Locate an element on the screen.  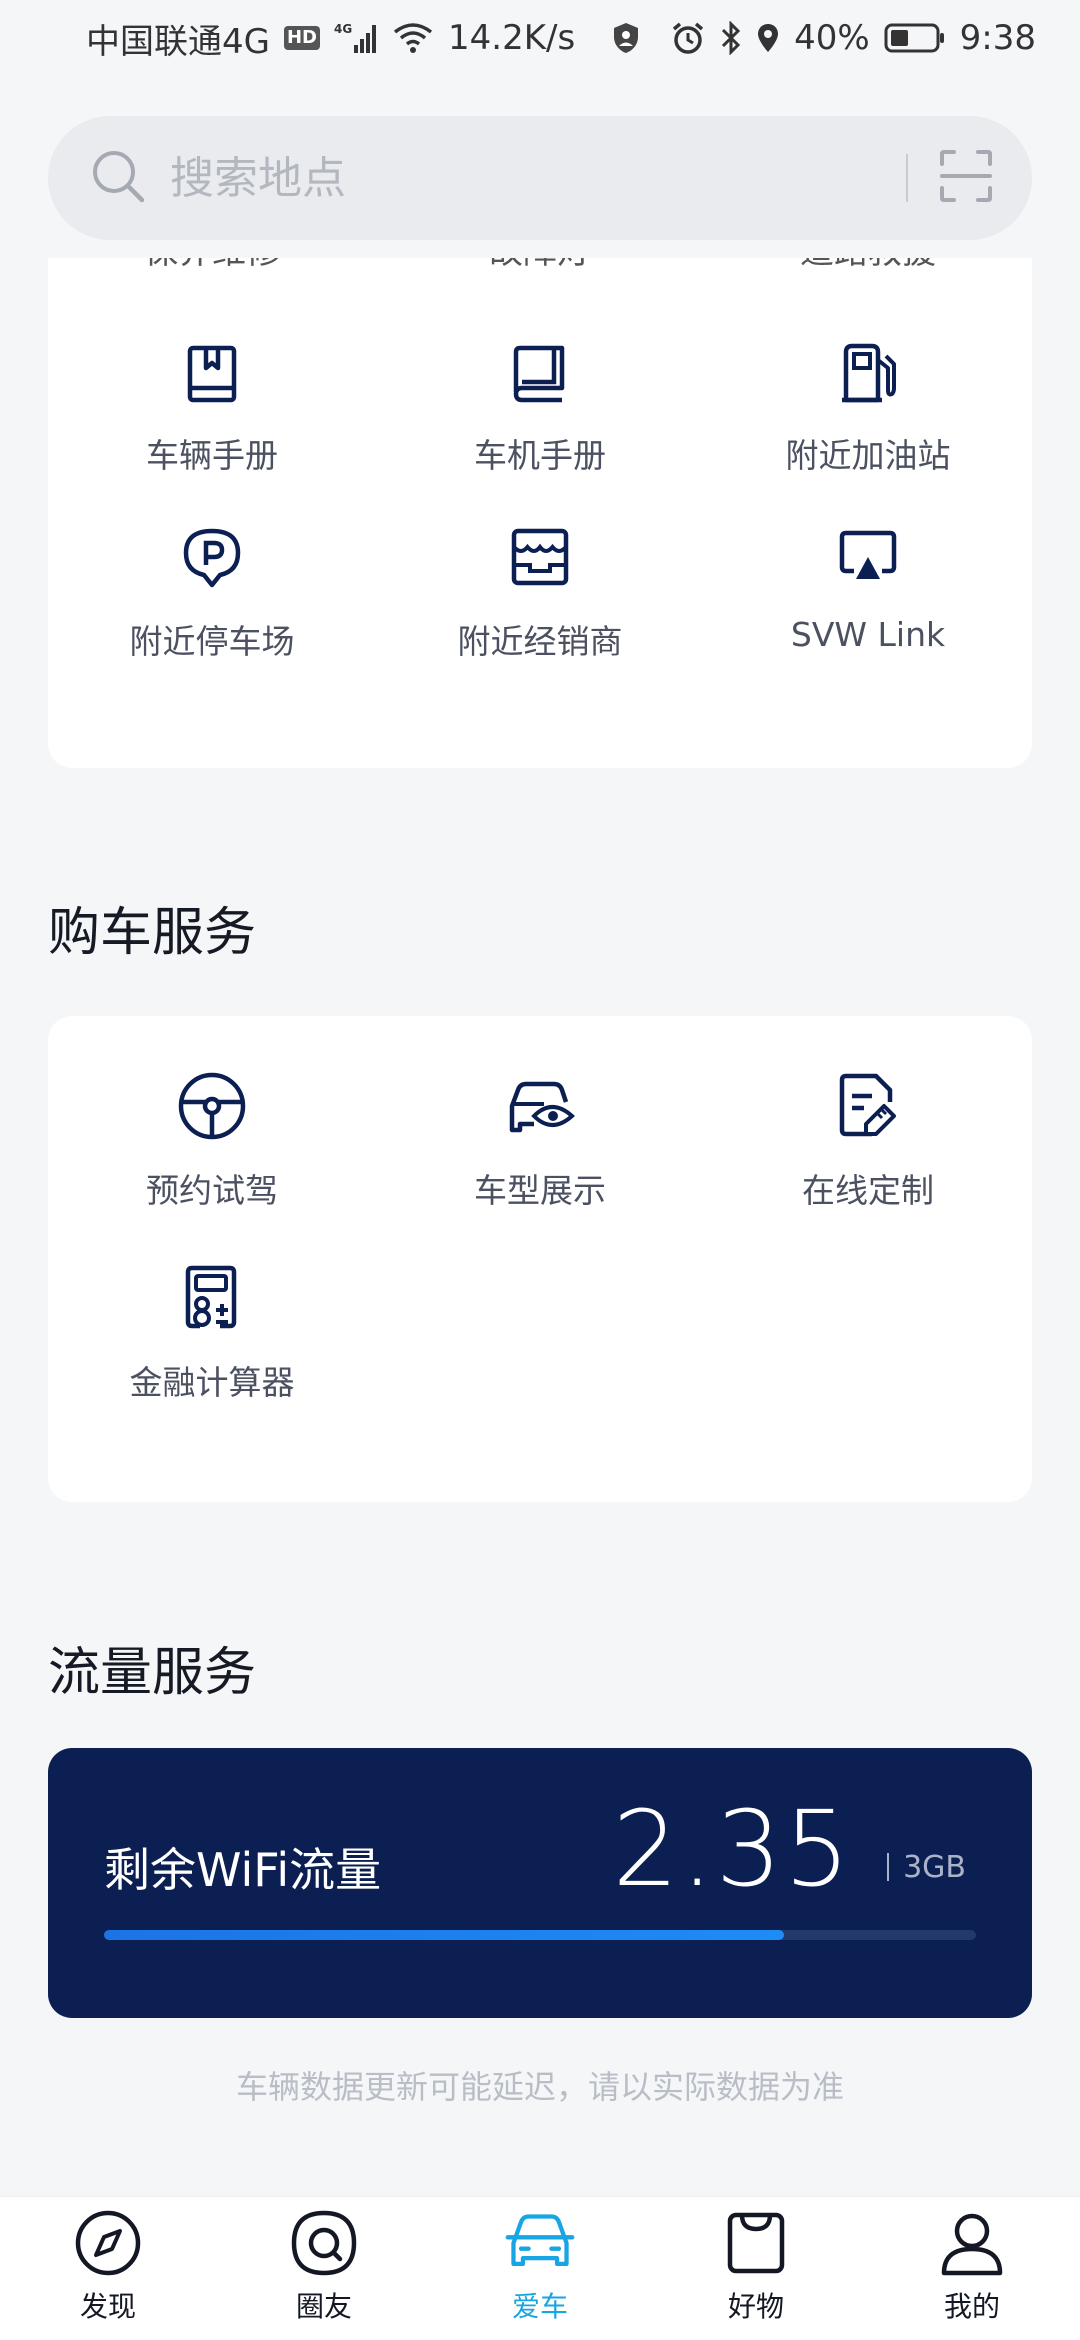
item-label: 车辆手册 is located at coordinates (212, 455).